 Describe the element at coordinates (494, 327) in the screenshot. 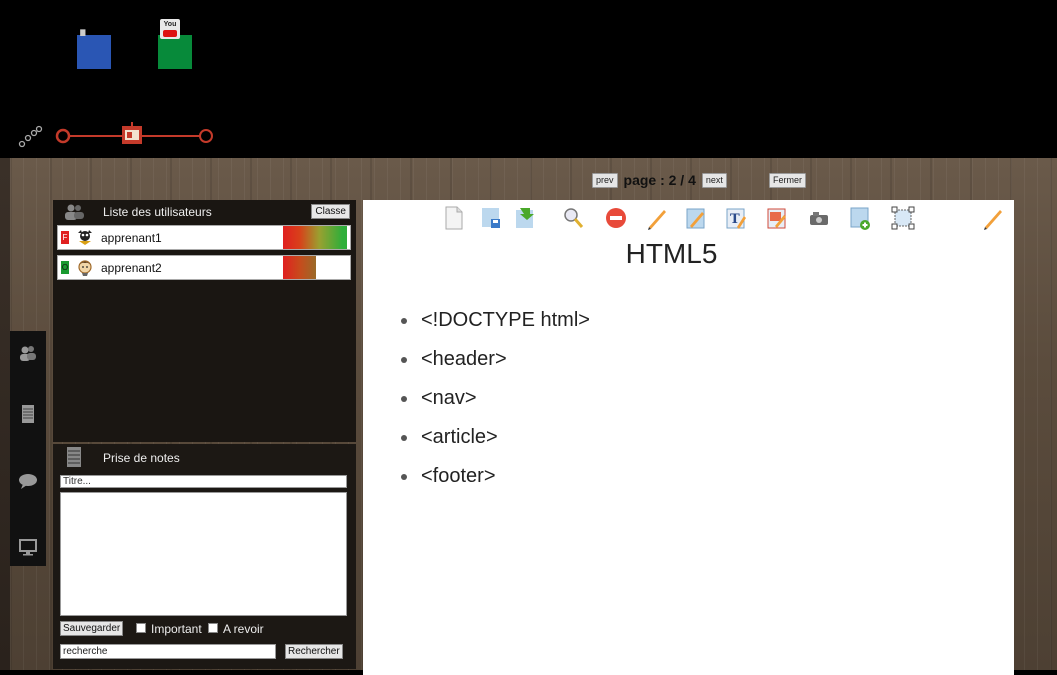

I see `list-item: <!DOCTYPE html>` at that location.